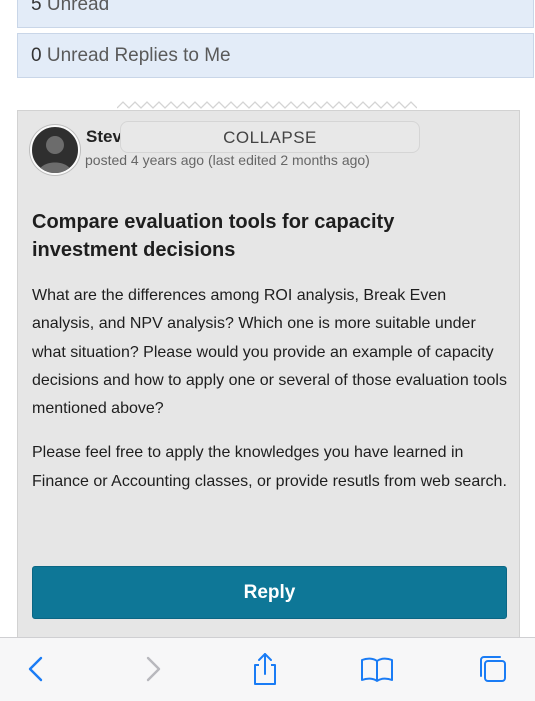 The image size is (535, 701). What do you see at coordinates (55, 154) in the screenshot?
I see `user-silhouette-icon` at bounding box center [55, 154].